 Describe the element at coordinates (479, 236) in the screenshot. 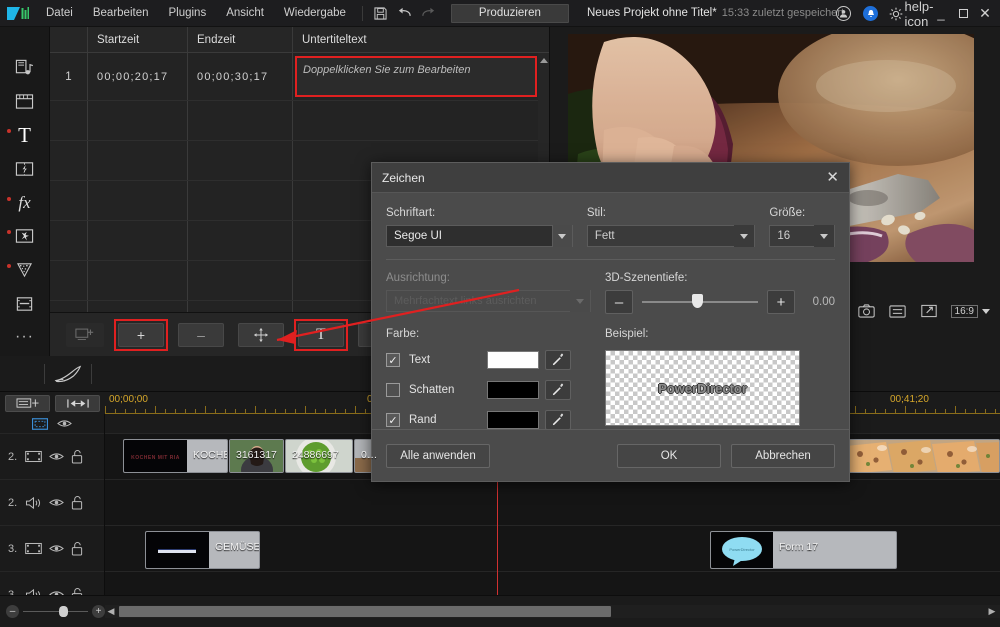

I see `font-family-select: Segoe UI` at that location.